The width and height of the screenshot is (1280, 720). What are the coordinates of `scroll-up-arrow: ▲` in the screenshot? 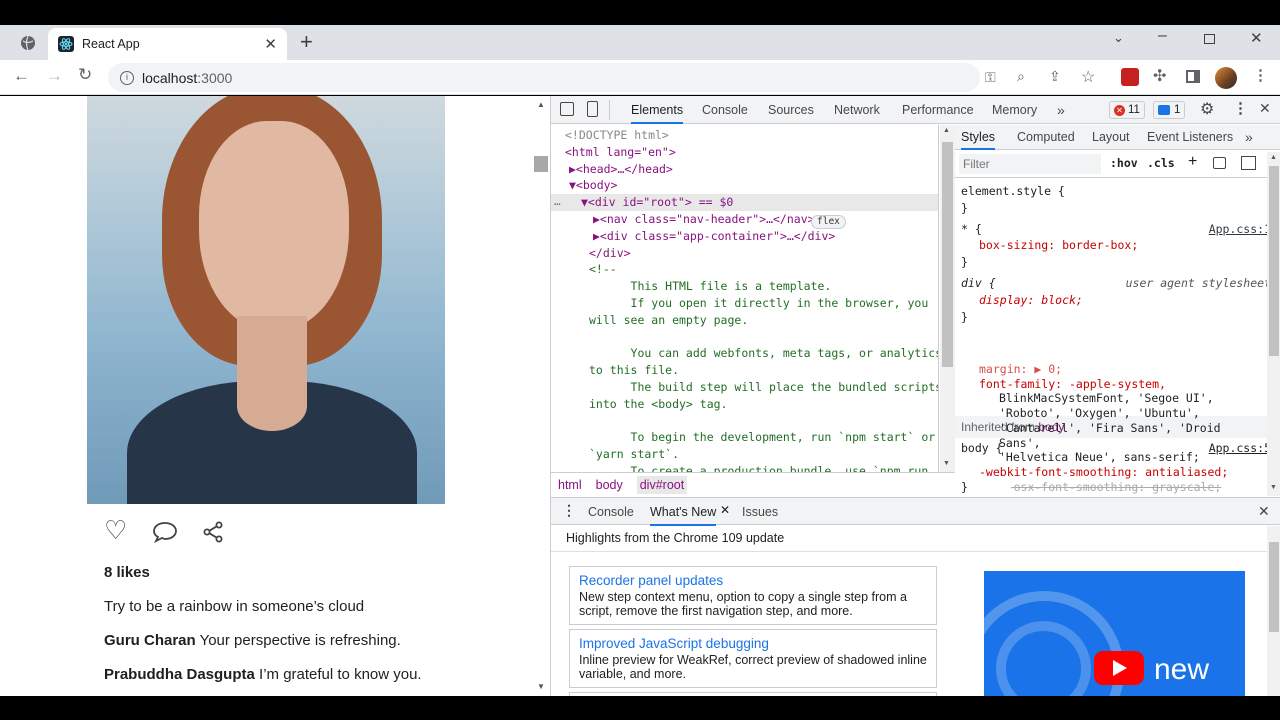 It's located at (541, 104).